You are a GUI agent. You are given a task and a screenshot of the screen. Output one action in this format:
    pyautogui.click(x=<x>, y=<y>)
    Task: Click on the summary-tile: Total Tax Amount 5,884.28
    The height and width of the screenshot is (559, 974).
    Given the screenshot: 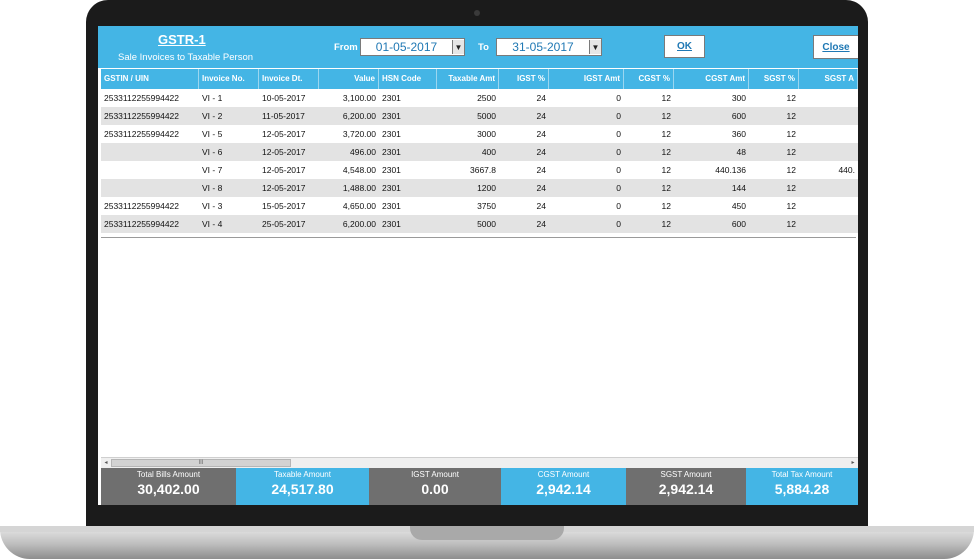 What is the action you would take?
    pyautogui.click(x=802, y=486)
    